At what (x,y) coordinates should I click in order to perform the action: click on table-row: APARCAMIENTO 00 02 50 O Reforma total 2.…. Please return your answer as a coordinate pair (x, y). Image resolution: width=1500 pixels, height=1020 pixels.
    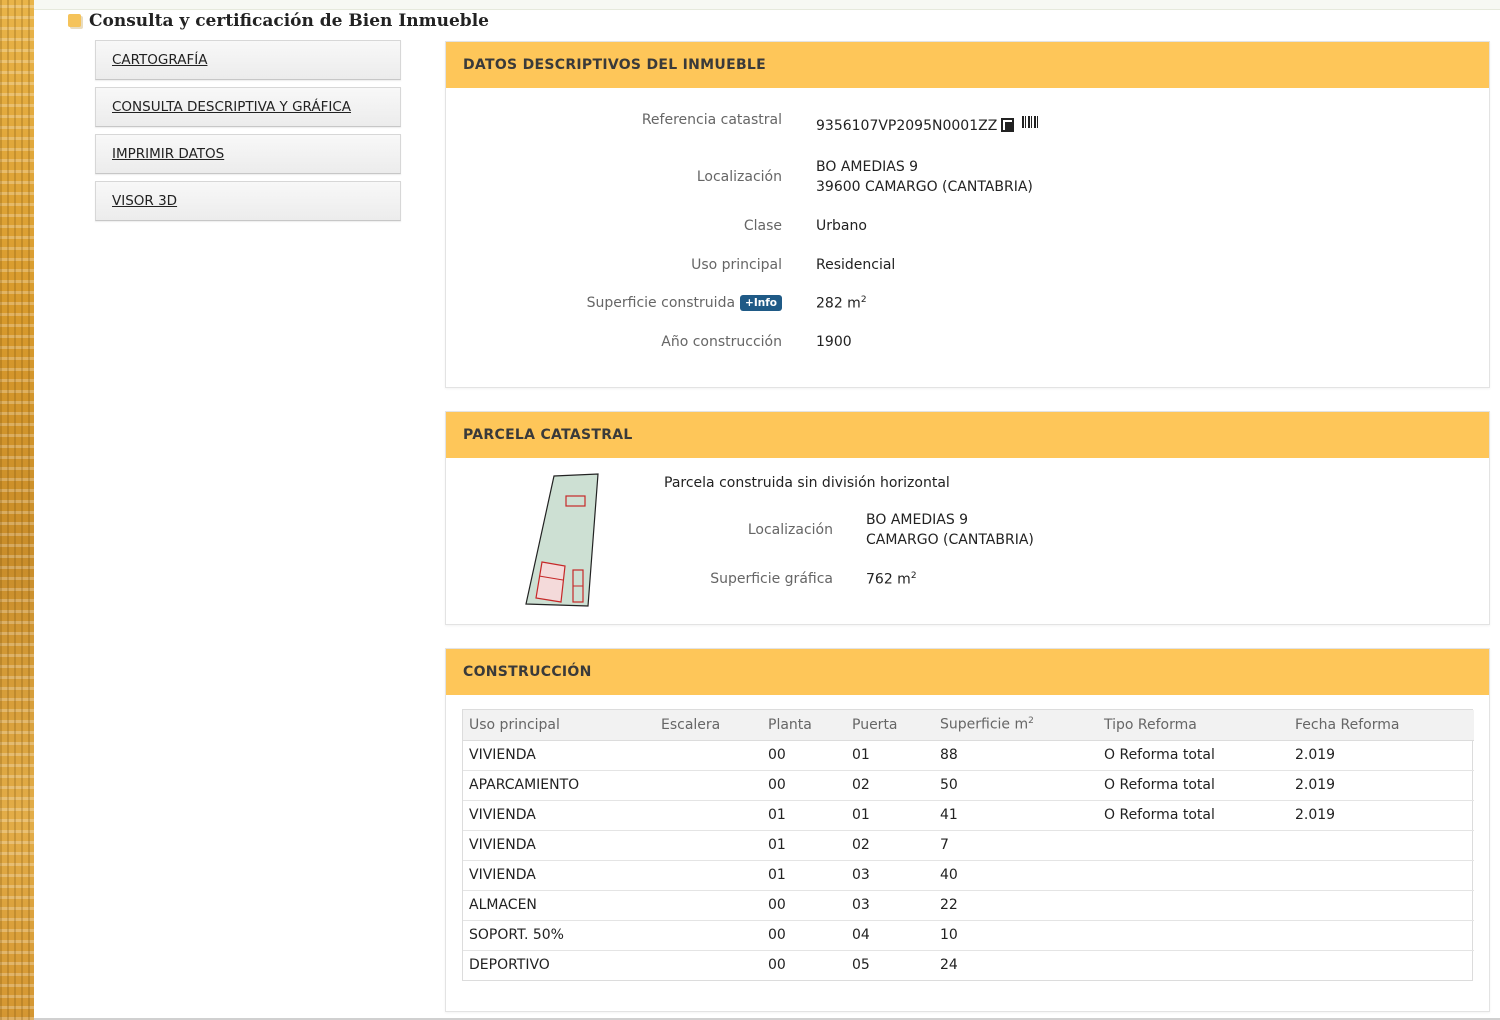
    Looking at the image, I should click on (968, 785).